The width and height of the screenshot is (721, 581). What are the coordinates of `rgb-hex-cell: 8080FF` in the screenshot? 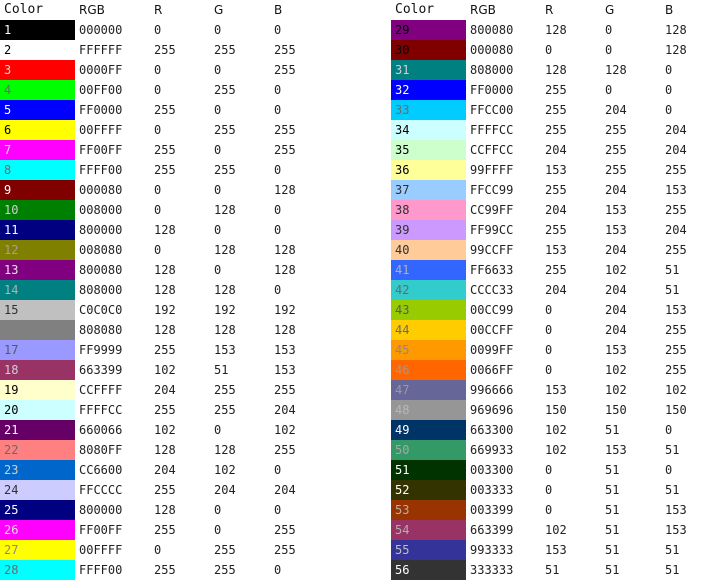 It's located at (101, 450).